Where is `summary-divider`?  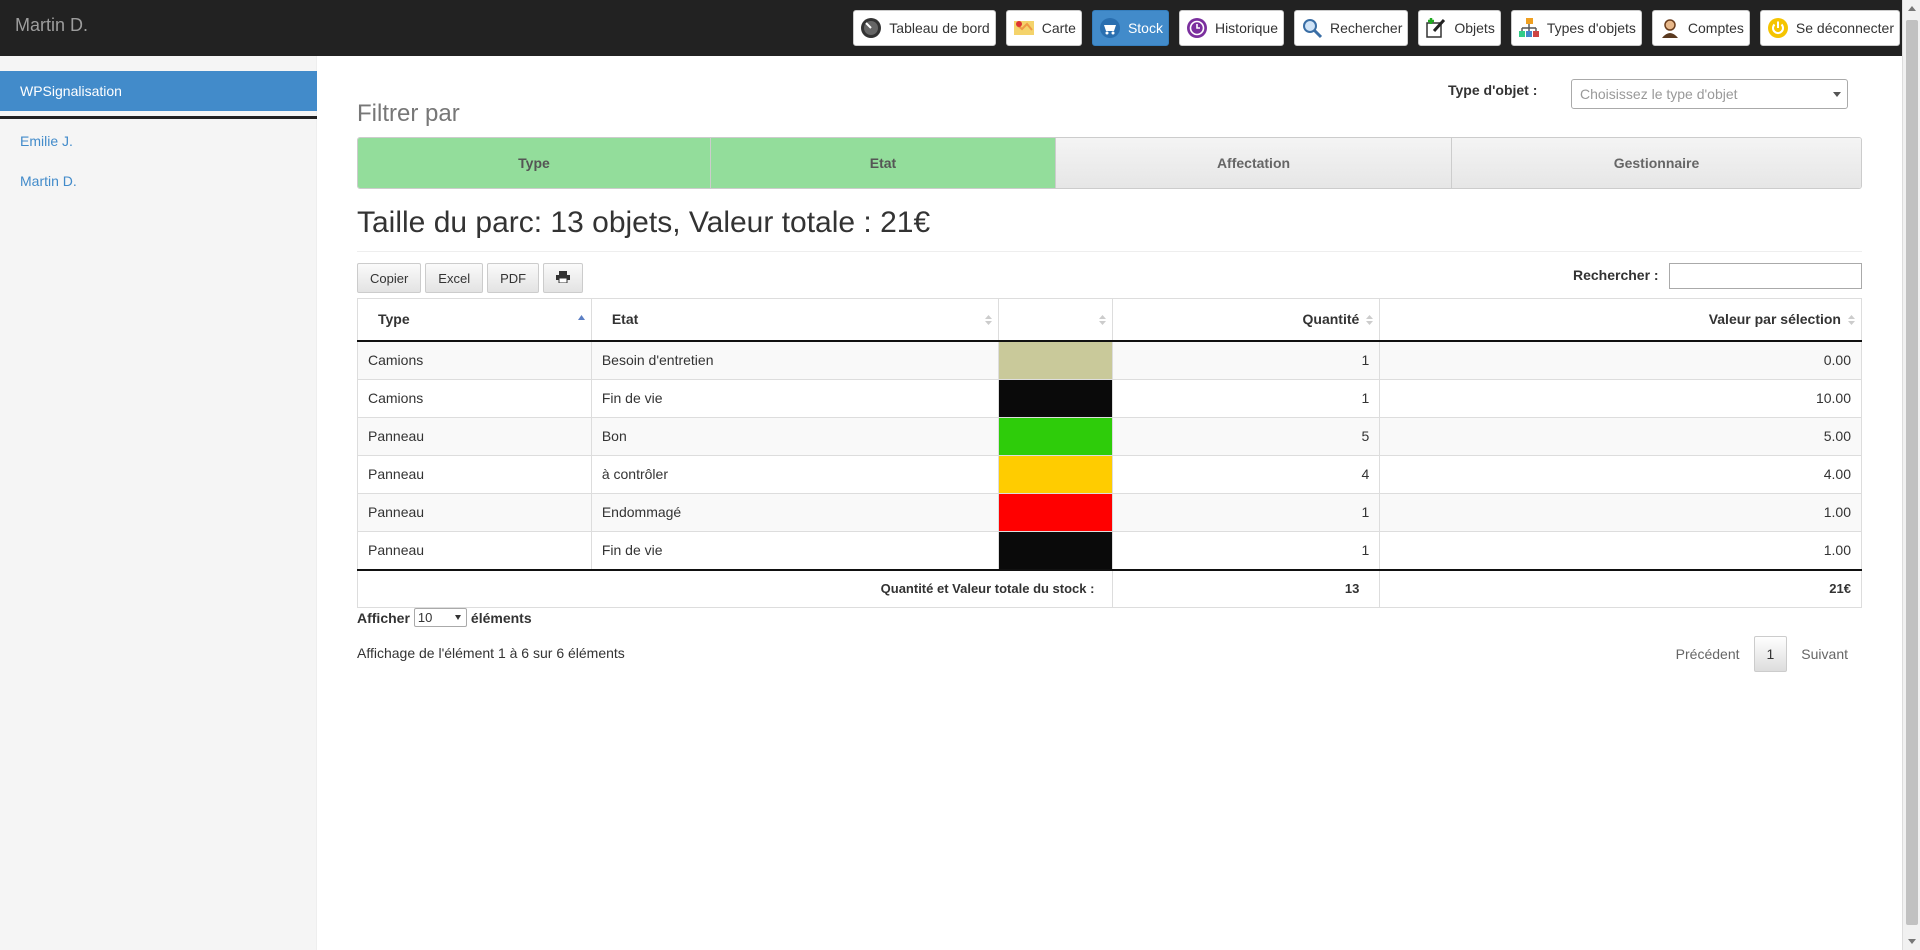
summary-divider is located at coordinates (1109, 251).